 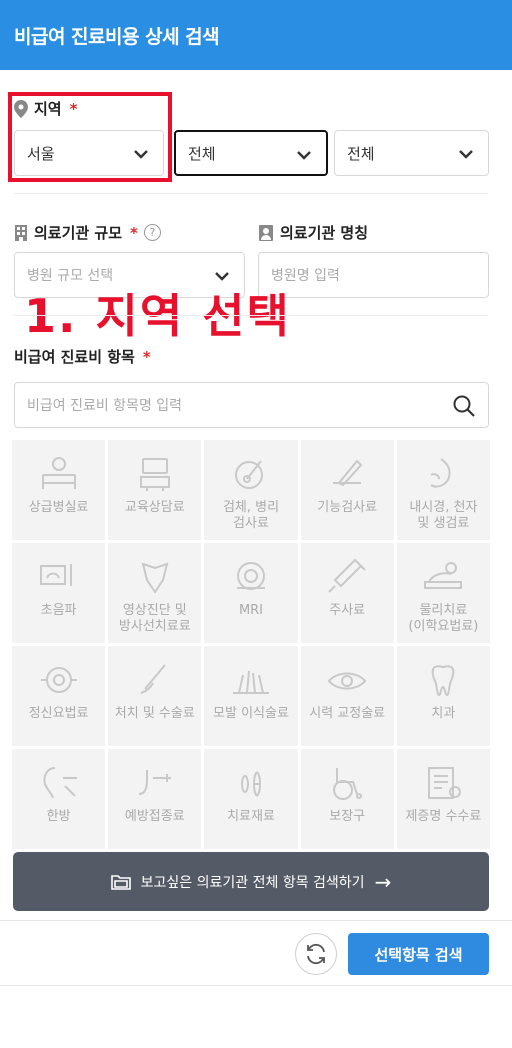 What do you see at coordinates (443, 713) in the screenshot?
I see `tile-label: 치과` at bounding box center [443, 713].